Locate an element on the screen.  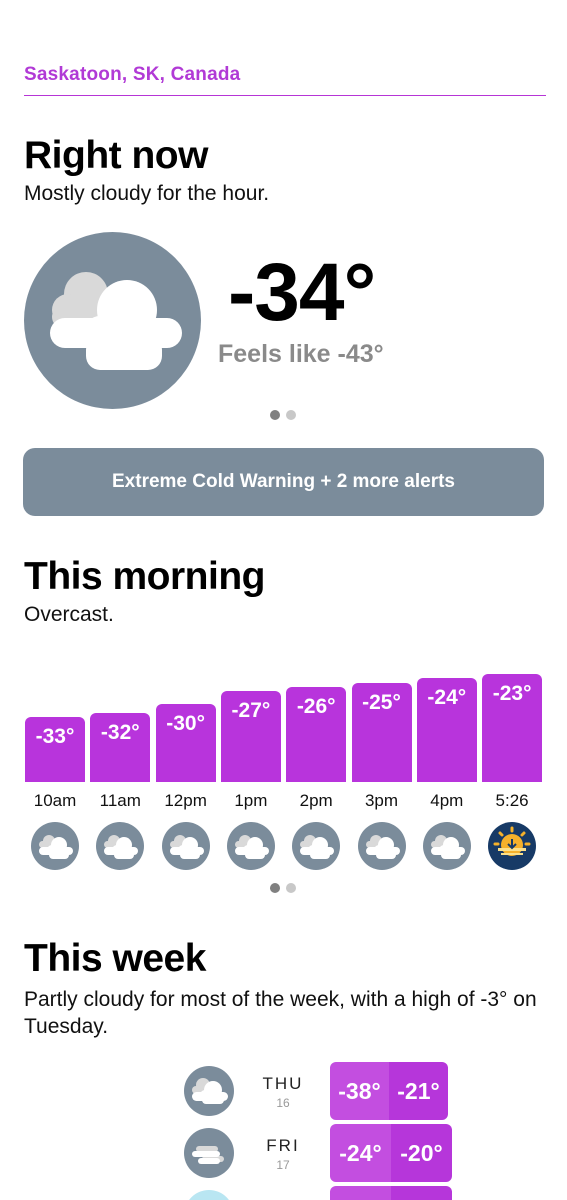
high-temp: -21° is located at coordinates (418, 1091).